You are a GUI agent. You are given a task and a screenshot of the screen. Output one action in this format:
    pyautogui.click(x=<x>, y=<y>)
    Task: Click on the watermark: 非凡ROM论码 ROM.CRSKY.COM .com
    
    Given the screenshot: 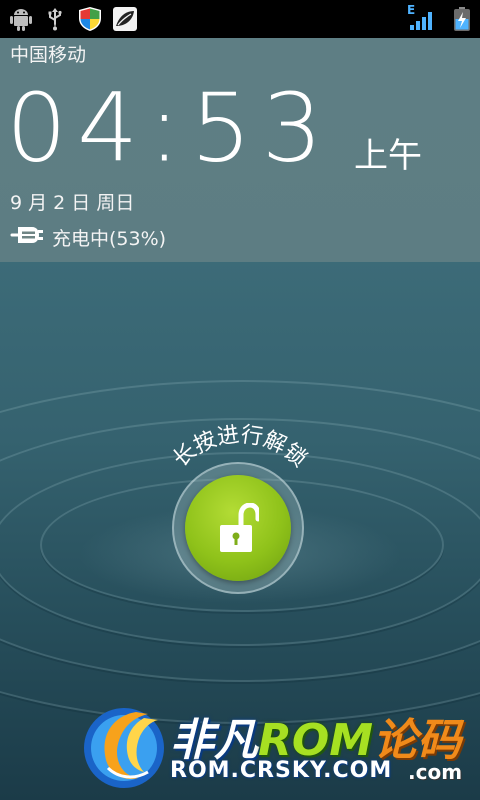 What is the action you would take?
    pyautogui.click(x=279, y=749)
    